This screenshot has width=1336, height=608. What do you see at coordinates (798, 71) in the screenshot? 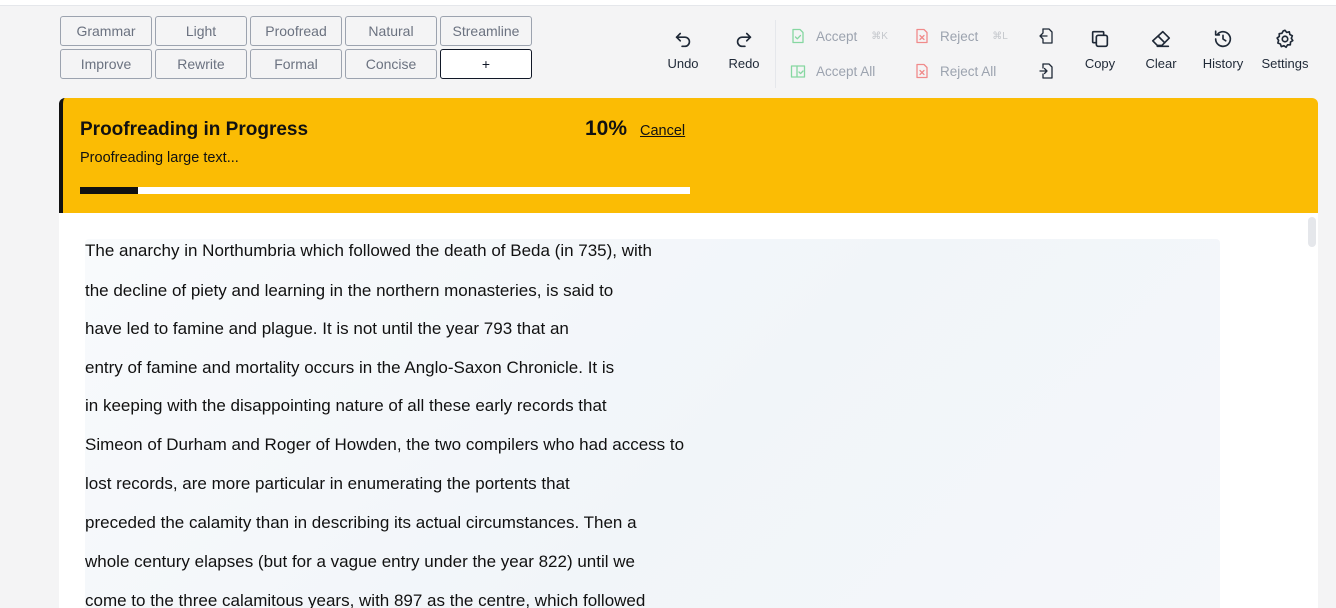
I see `accept-all-icon` at bounding box center [798, 71].